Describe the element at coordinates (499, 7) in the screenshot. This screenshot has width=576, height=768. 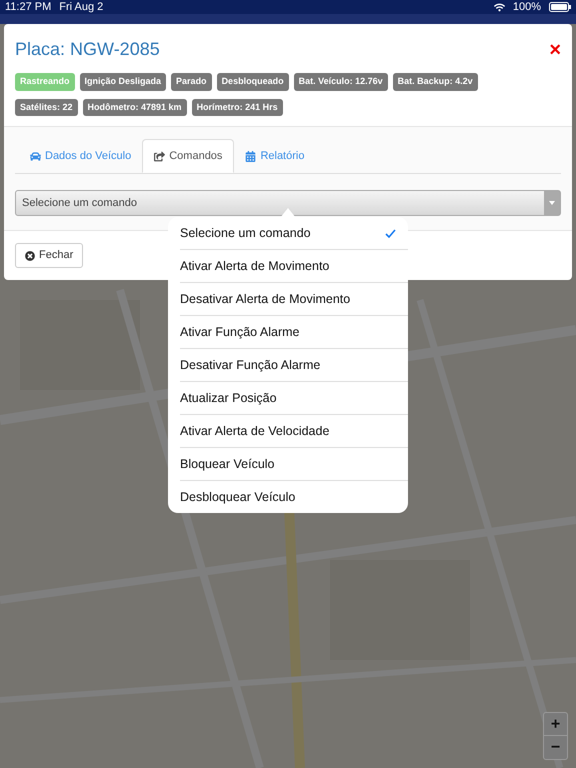
I see `wifi-icon` at that location.